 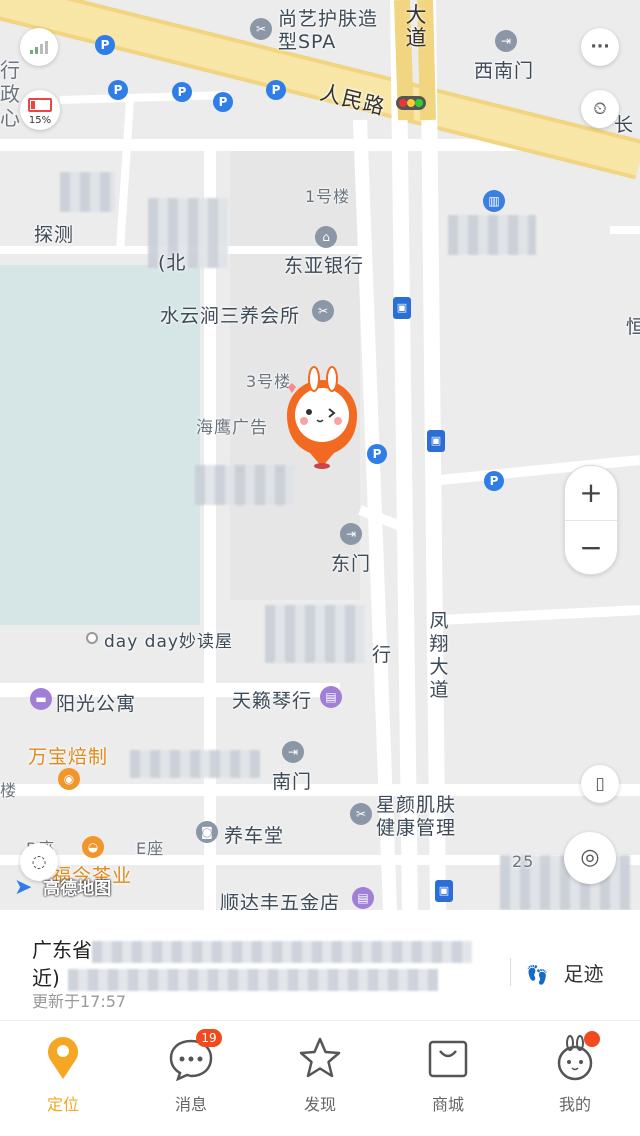 What do you see at coordinates (574, 1104) in the screenshot?
I see `tab-label: 我的` at bounding box center [574, 1104].